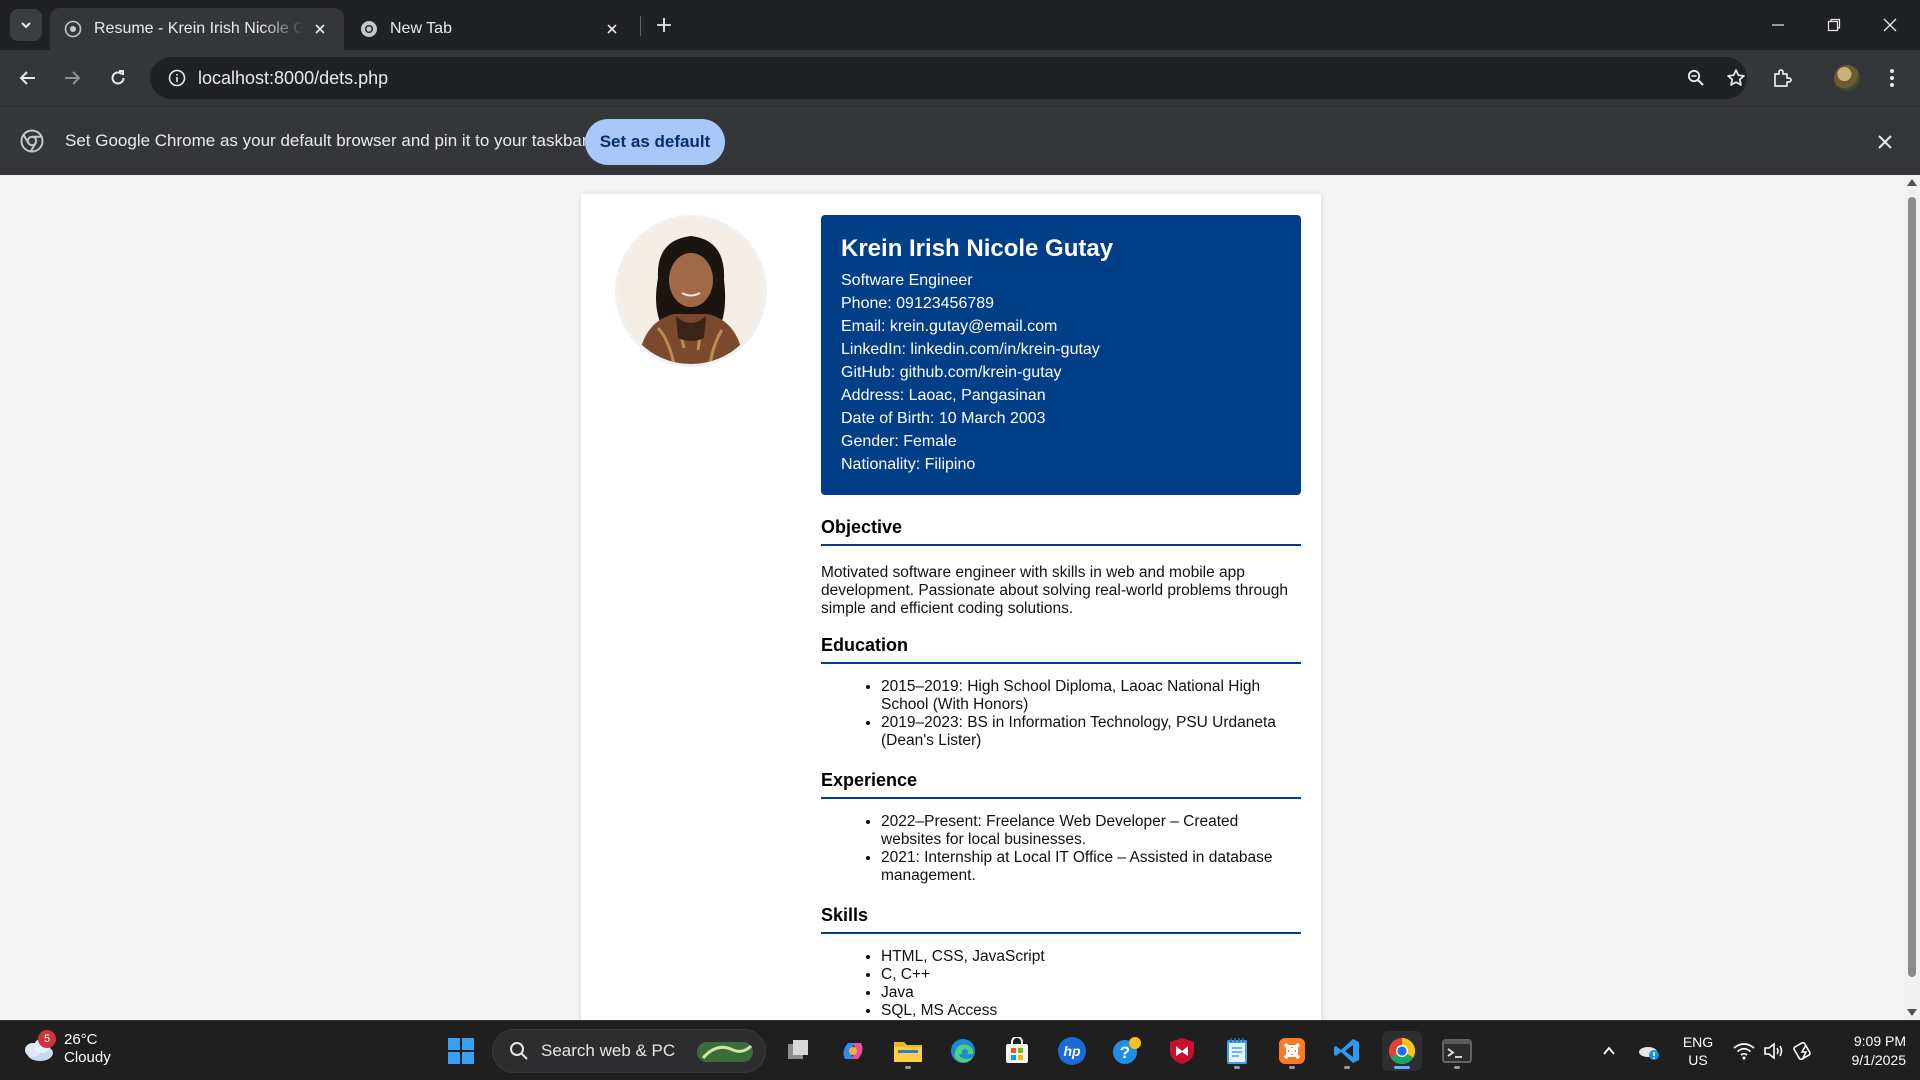 Image resolution: width=1920 pixels, height=1080 pixels. I want to click on tab-search-button, so click(26, 25).